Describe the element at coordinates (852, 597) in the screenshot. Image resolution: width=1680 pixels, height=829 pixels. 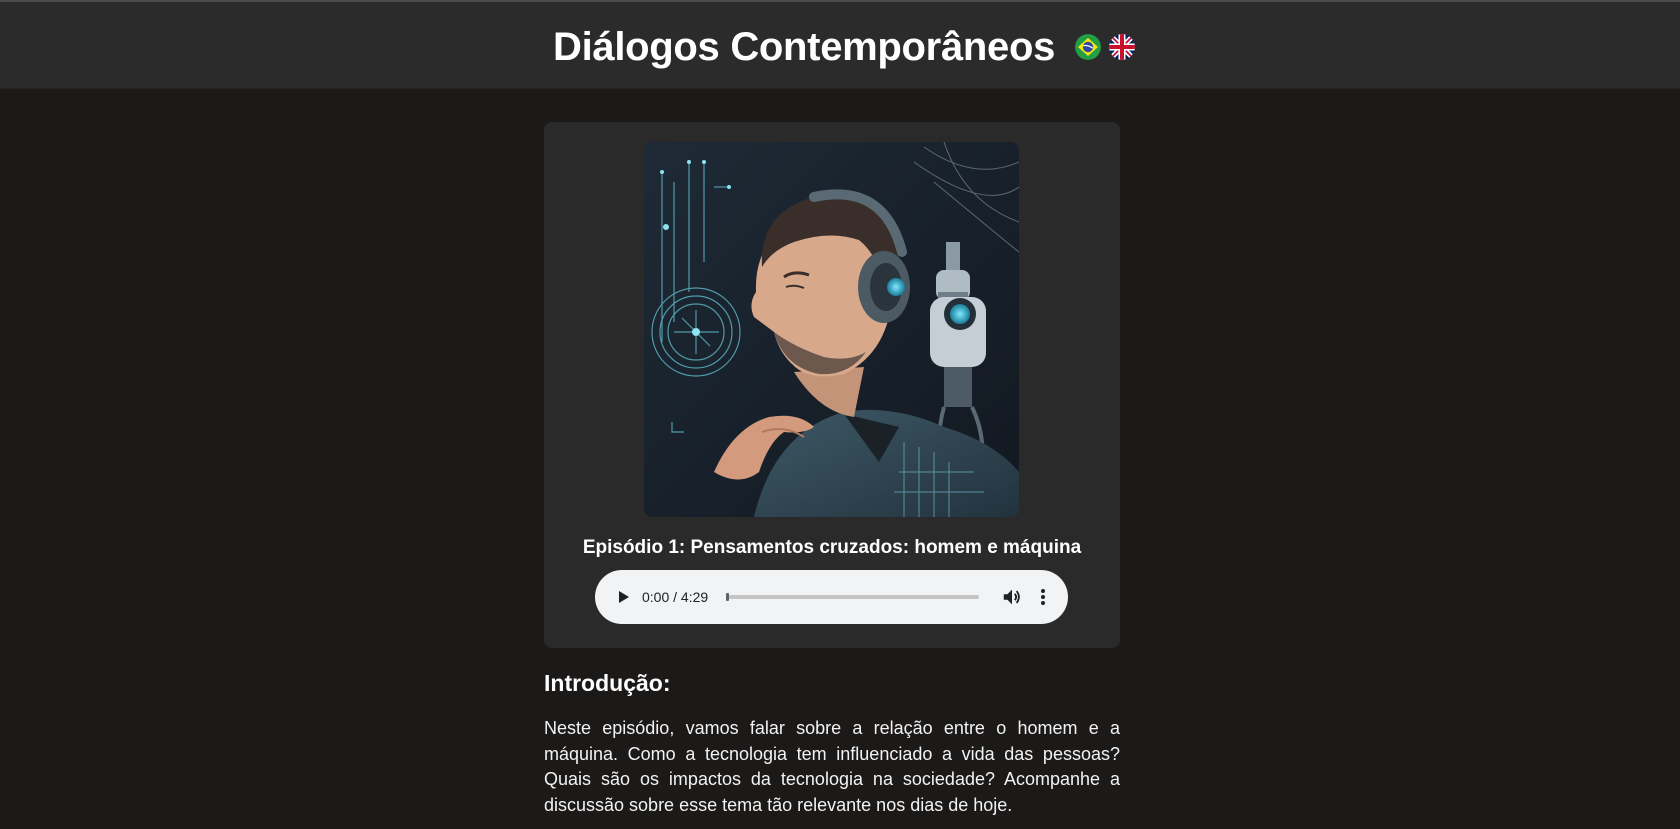
I see `audio-seek-bar` at that location.